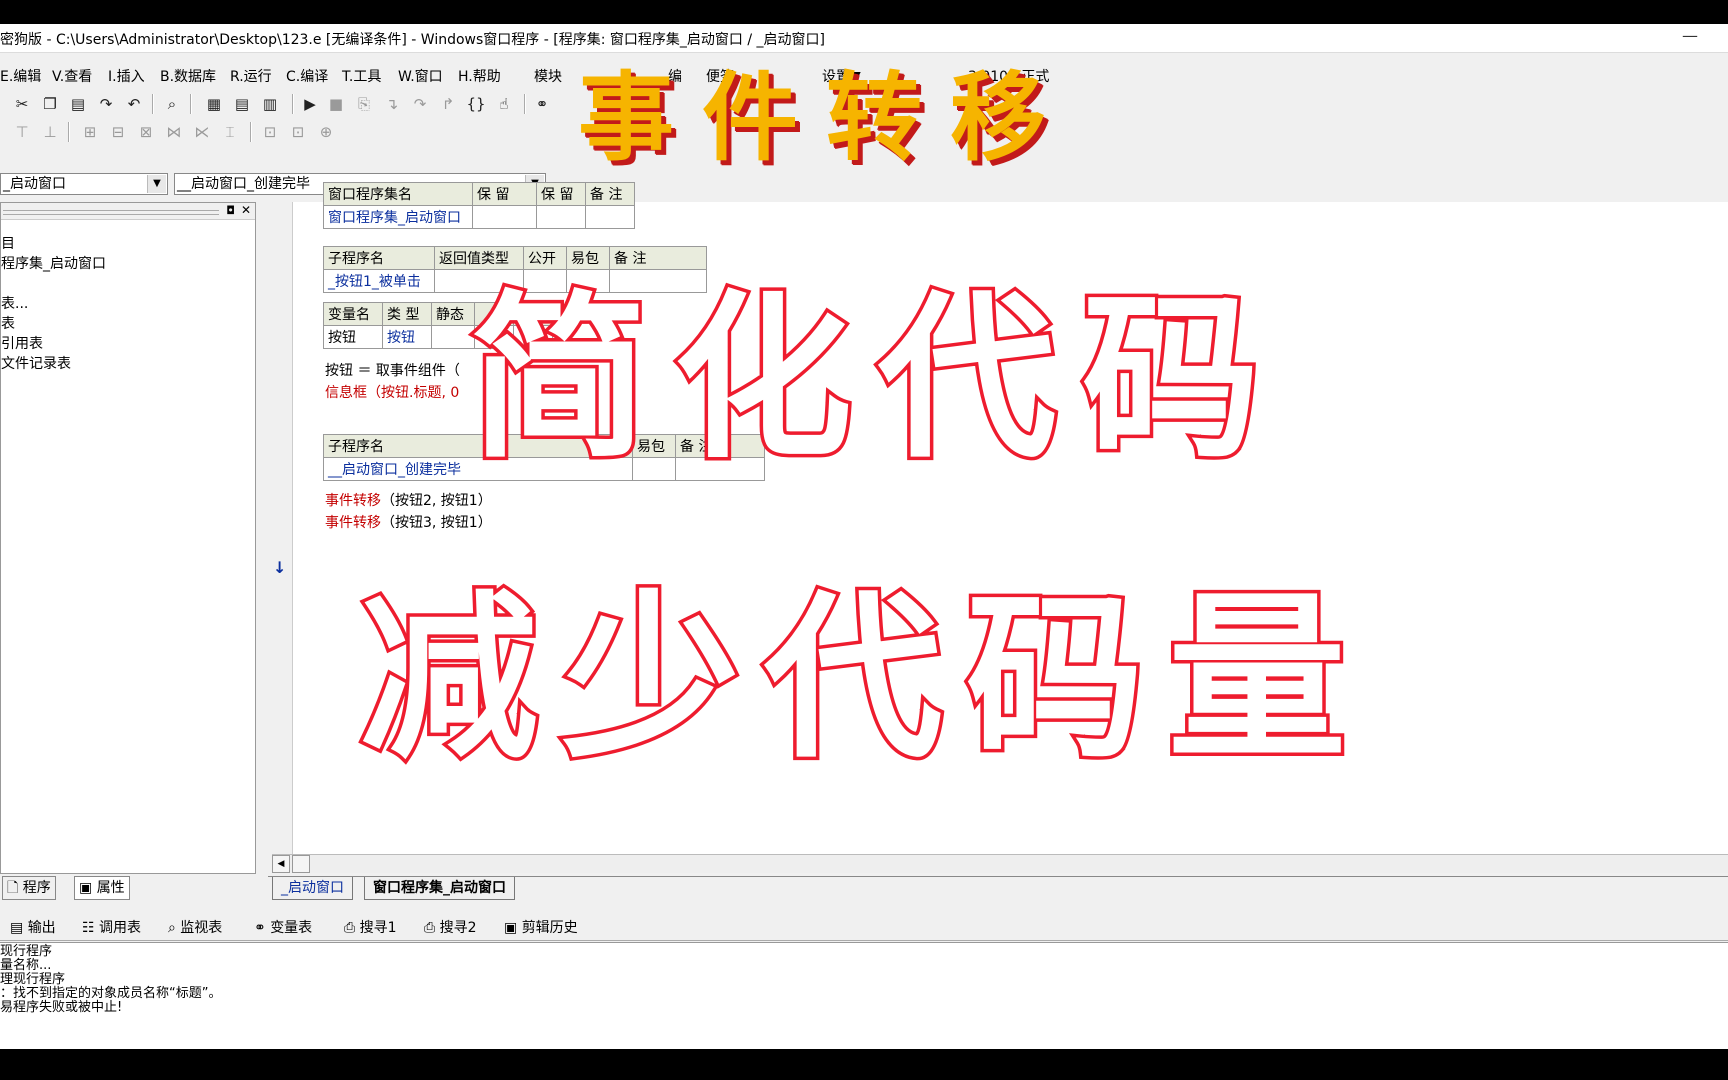  What do you see at coordinates (86, 888) in the screenshot?
I see `properties-tab-icon: ▣` at bounding box center [86, 888].